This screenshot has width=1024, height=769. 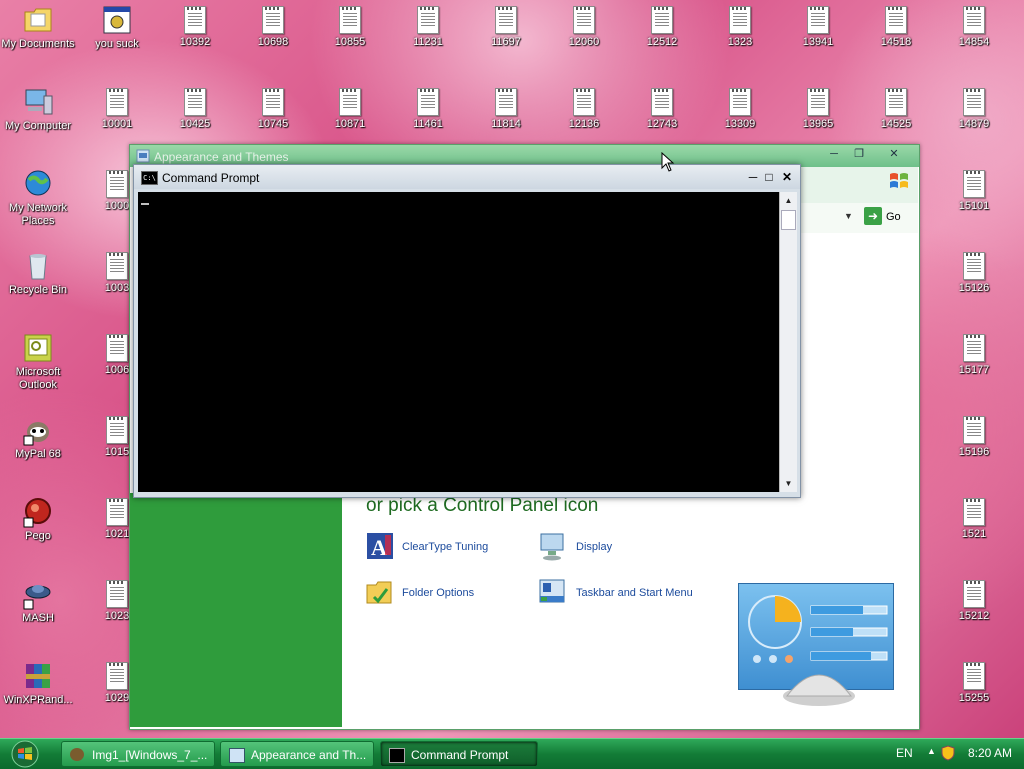 What do you see at coordinates (662, 124) in the screenshot?
I see `desktop-icon-label: 12743` at bounding box center [662, 124].